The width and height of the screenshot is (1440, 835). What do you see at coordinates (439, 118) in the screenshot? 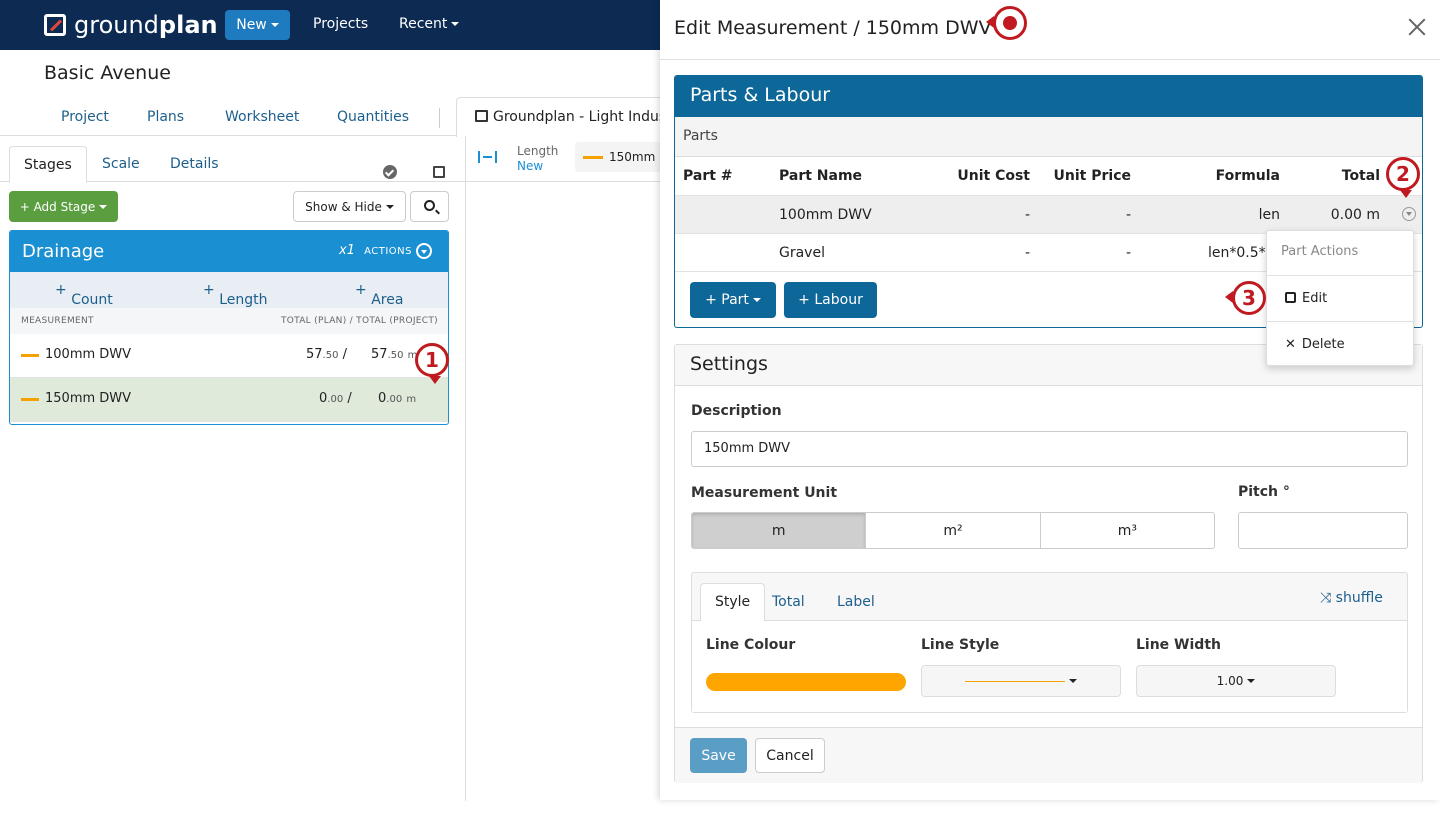
I see `tab-divider` at bounding box center [439, 118].